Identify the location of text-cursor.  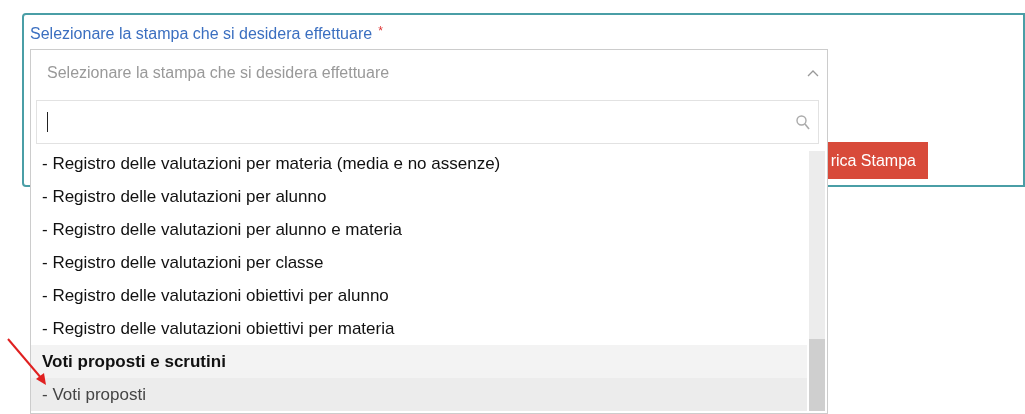
(47, 122).